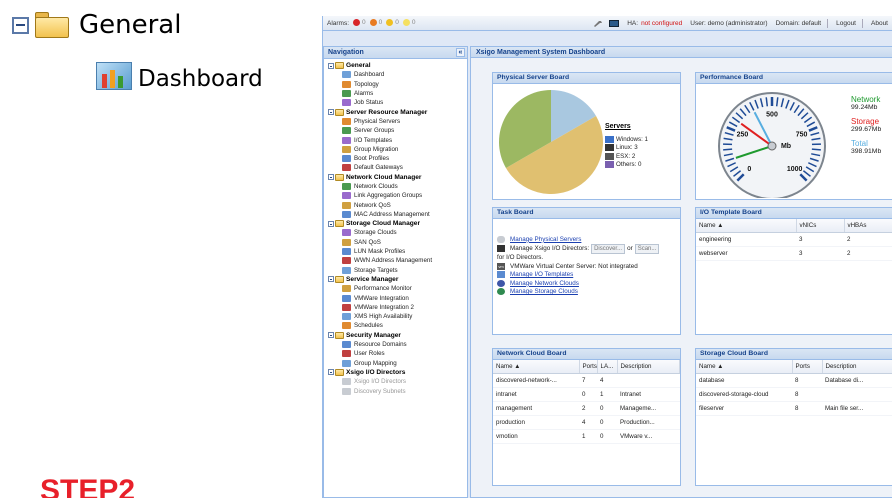 The width and height of the screenshot is (892, 498). What do you see at coordinates (859, 143) in the screenshot?
I see `performance-metric-name: Total` at bounding box center [859, 143].